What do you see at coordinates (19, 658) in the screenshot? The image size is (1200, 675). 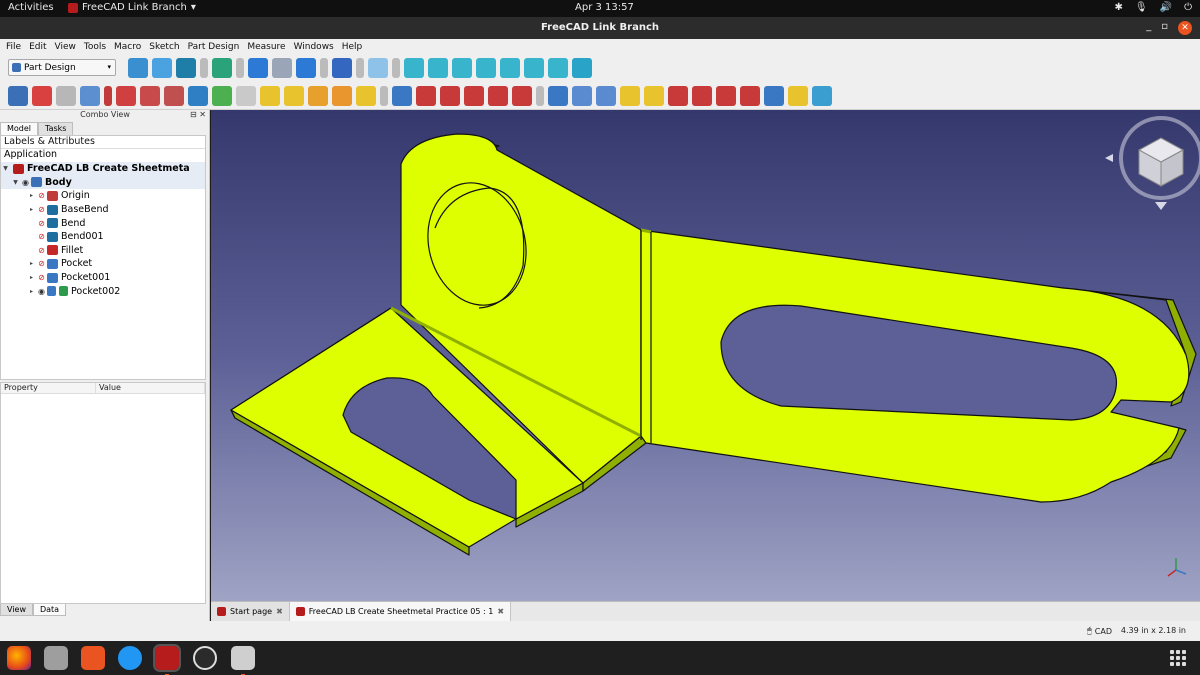 I see `firefox-icon` at bounding box center [19, 658].